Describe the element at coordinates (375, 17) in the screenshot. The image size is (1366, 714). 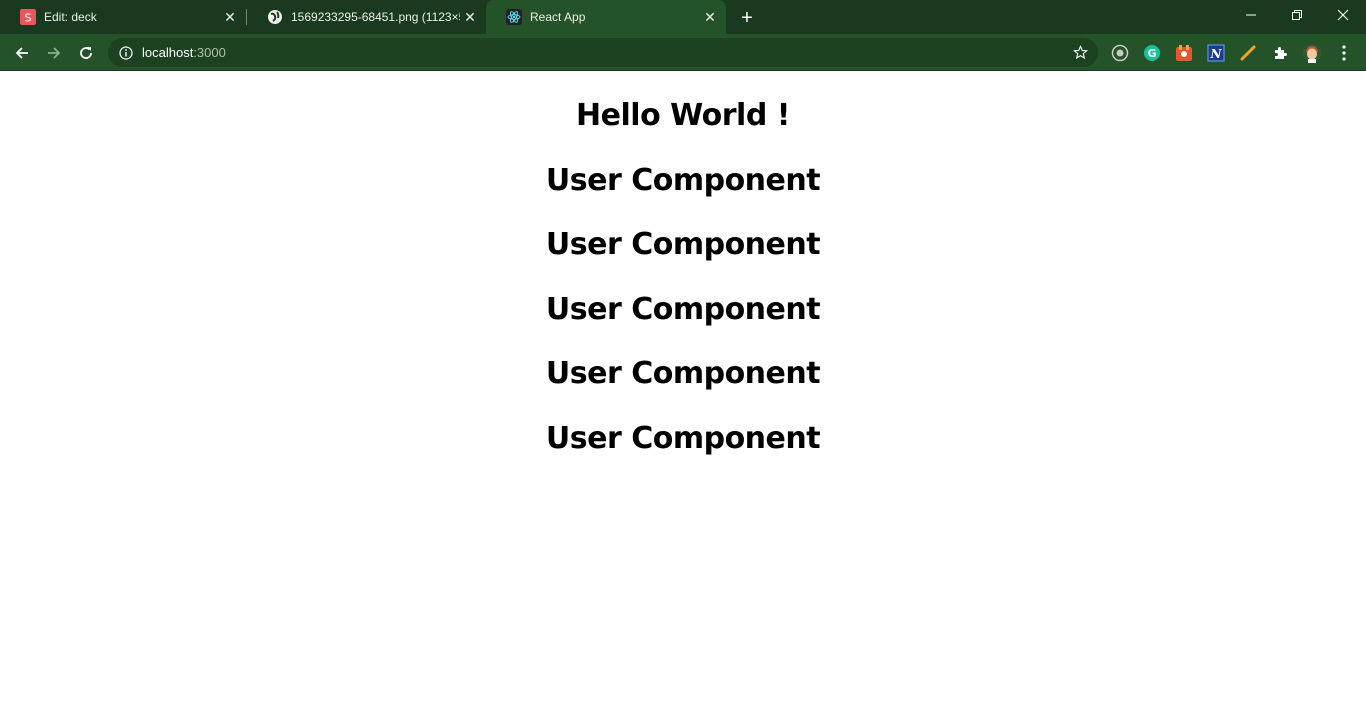
I see `tab-title: 1569233295-68451.png (1123×5` at that location.